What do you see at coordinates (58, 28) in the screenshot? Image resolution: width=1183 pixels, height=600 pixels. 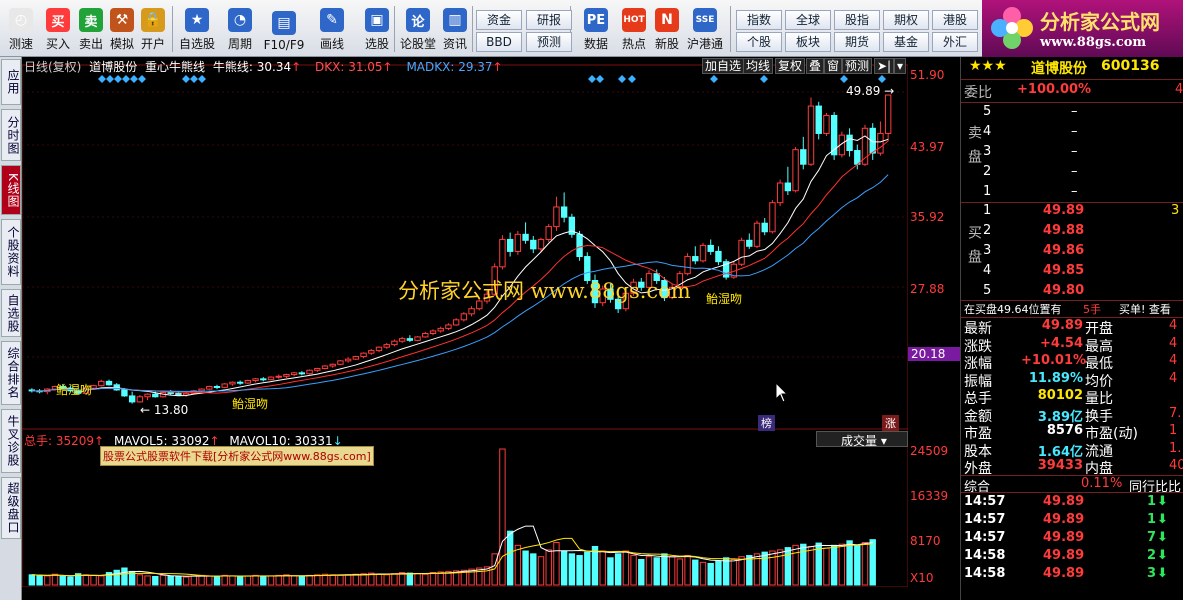 I see `toolbar-button-1: 买买入` at bounding box center [58, 28].